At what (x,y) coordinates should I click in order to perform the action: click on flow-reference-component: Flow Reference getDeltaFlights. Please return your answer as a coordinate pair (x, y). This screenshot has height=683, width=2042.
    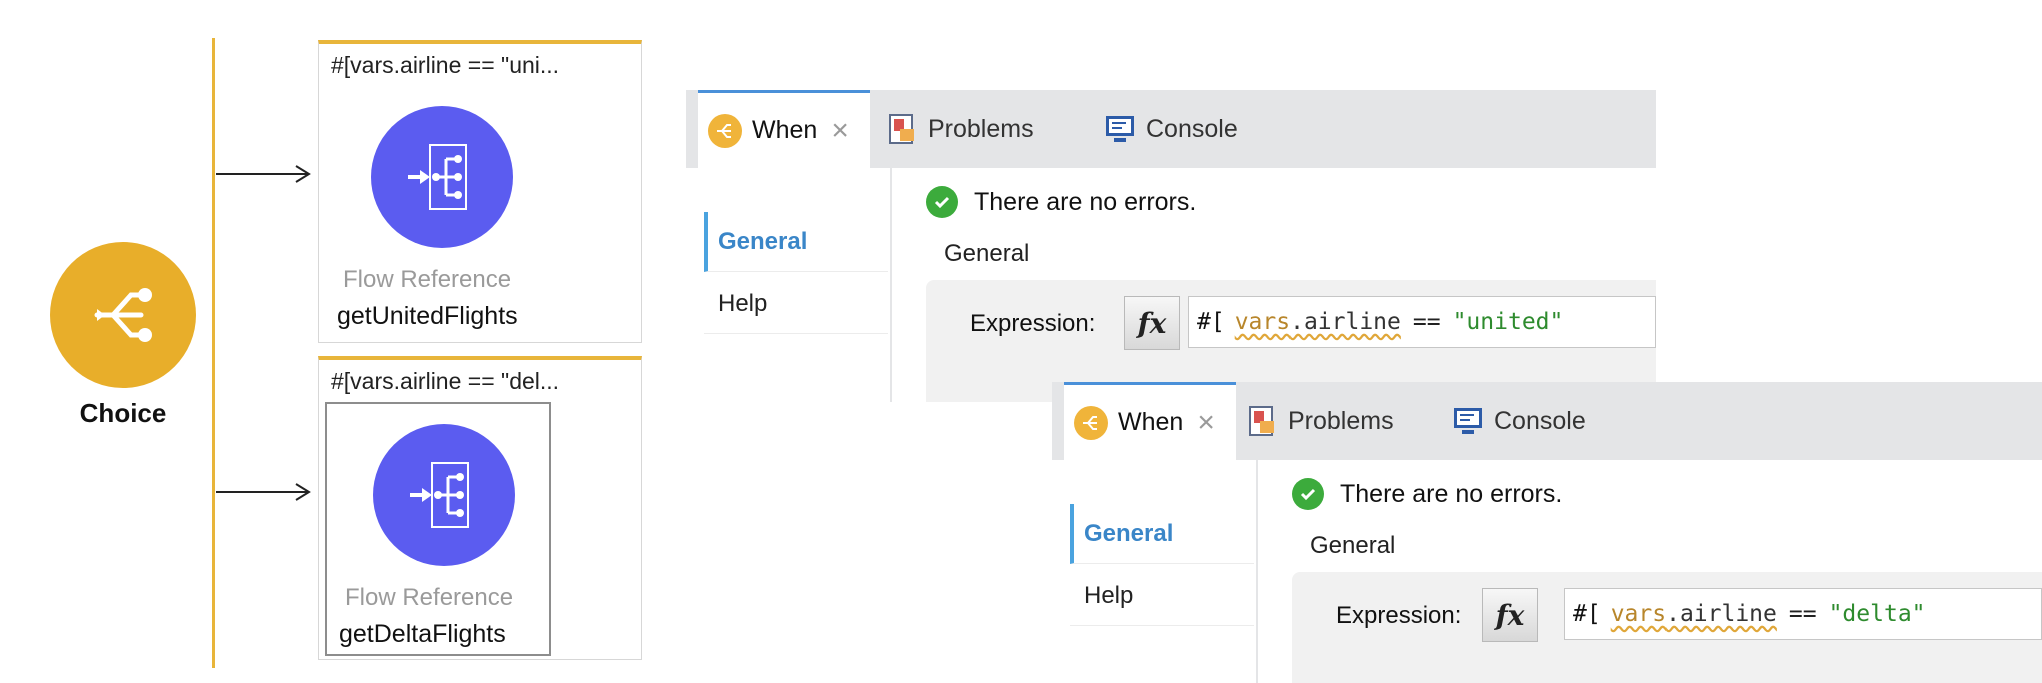
    Looking at the image, I should click on (438, 529).